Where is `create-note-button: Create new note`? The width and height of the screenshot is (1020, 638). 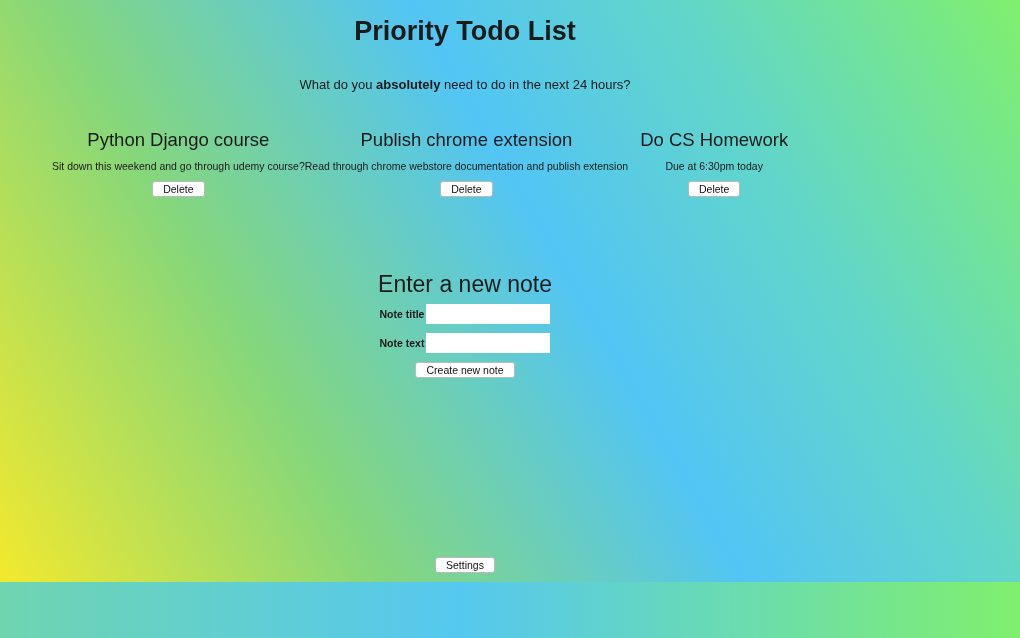
create-note-button: Create new note is located at coordinates (465, 370).